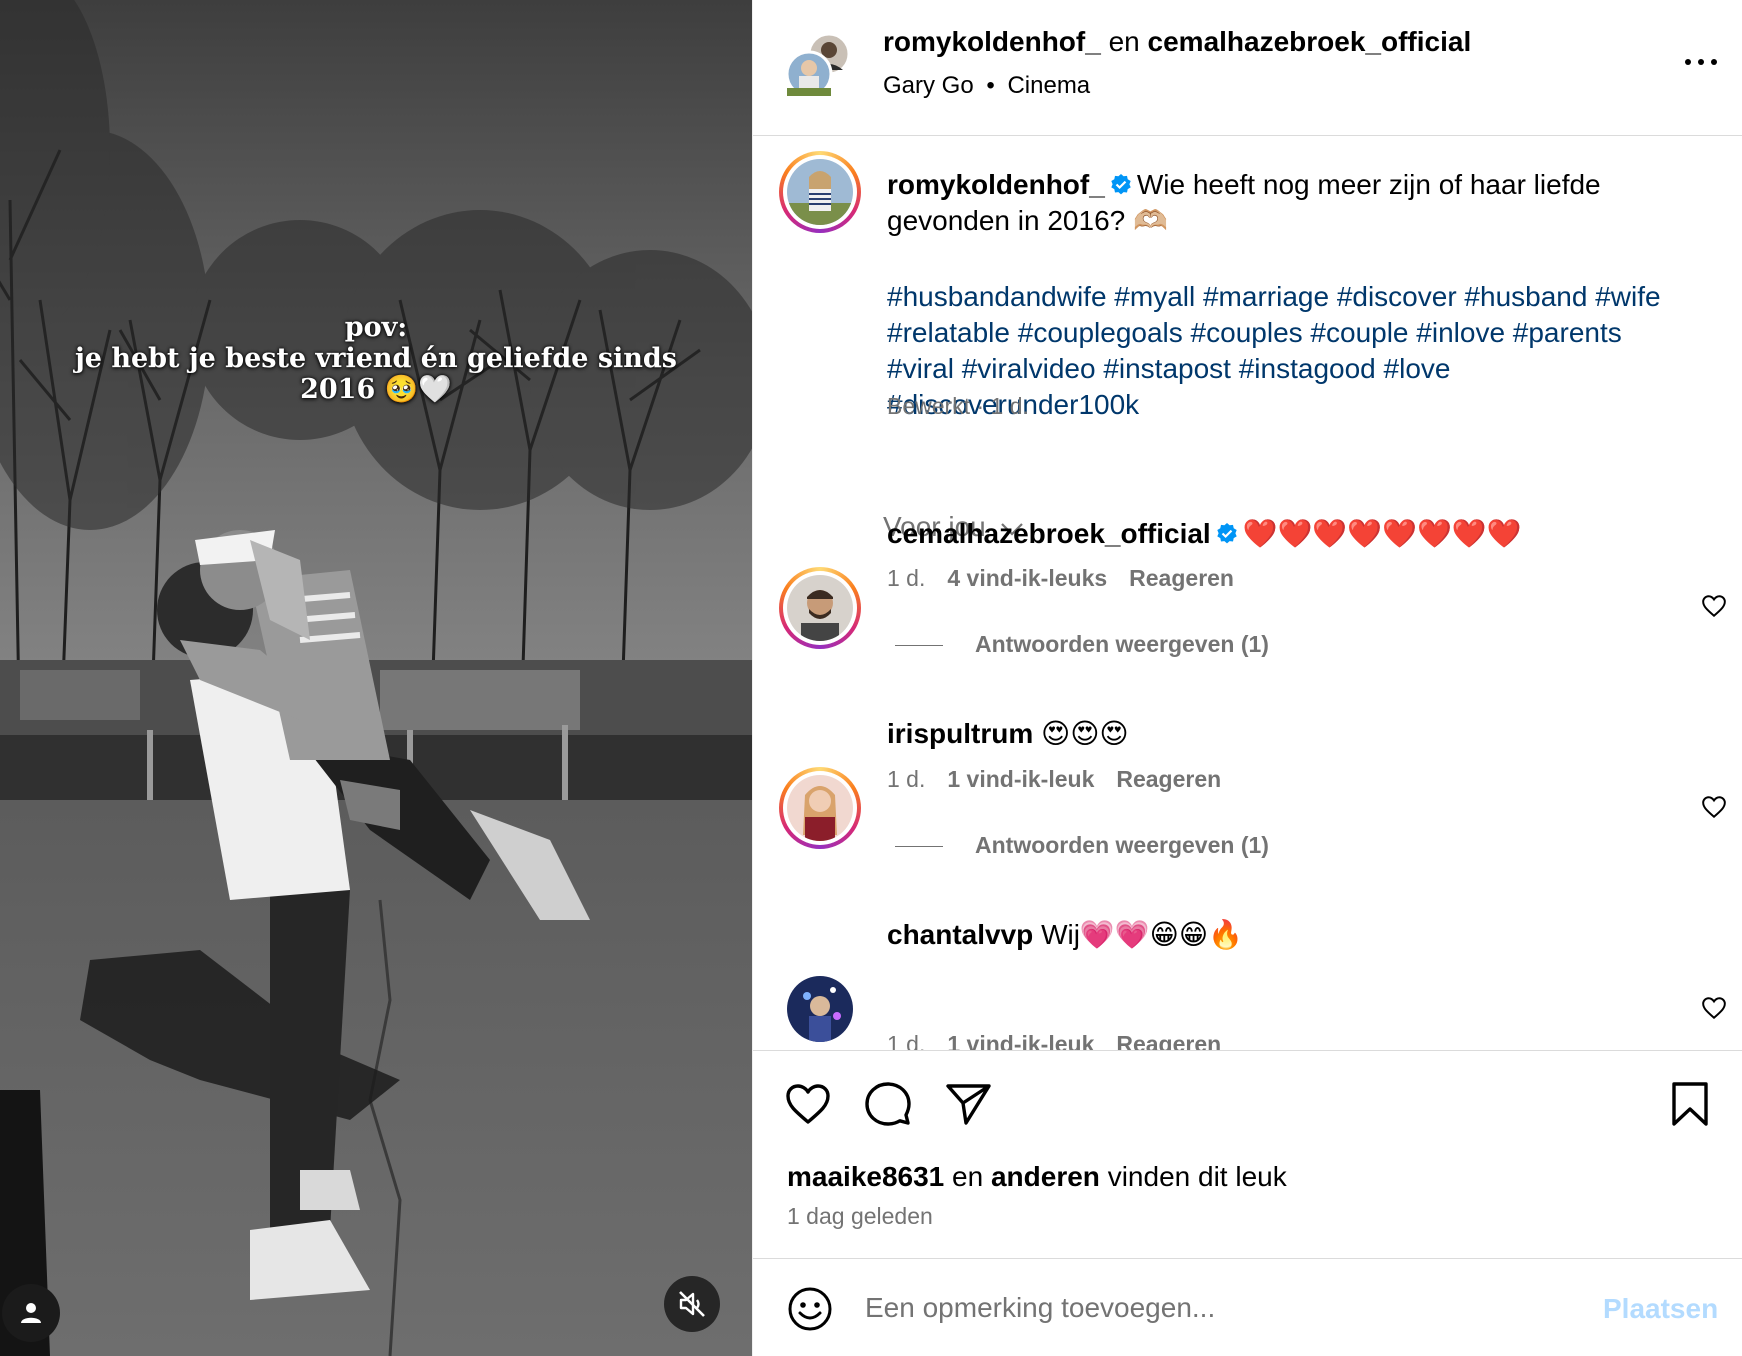  Describe the element at coordinates (1690, 1104) in the screenshot. I see `bookmark-icon` at that location.